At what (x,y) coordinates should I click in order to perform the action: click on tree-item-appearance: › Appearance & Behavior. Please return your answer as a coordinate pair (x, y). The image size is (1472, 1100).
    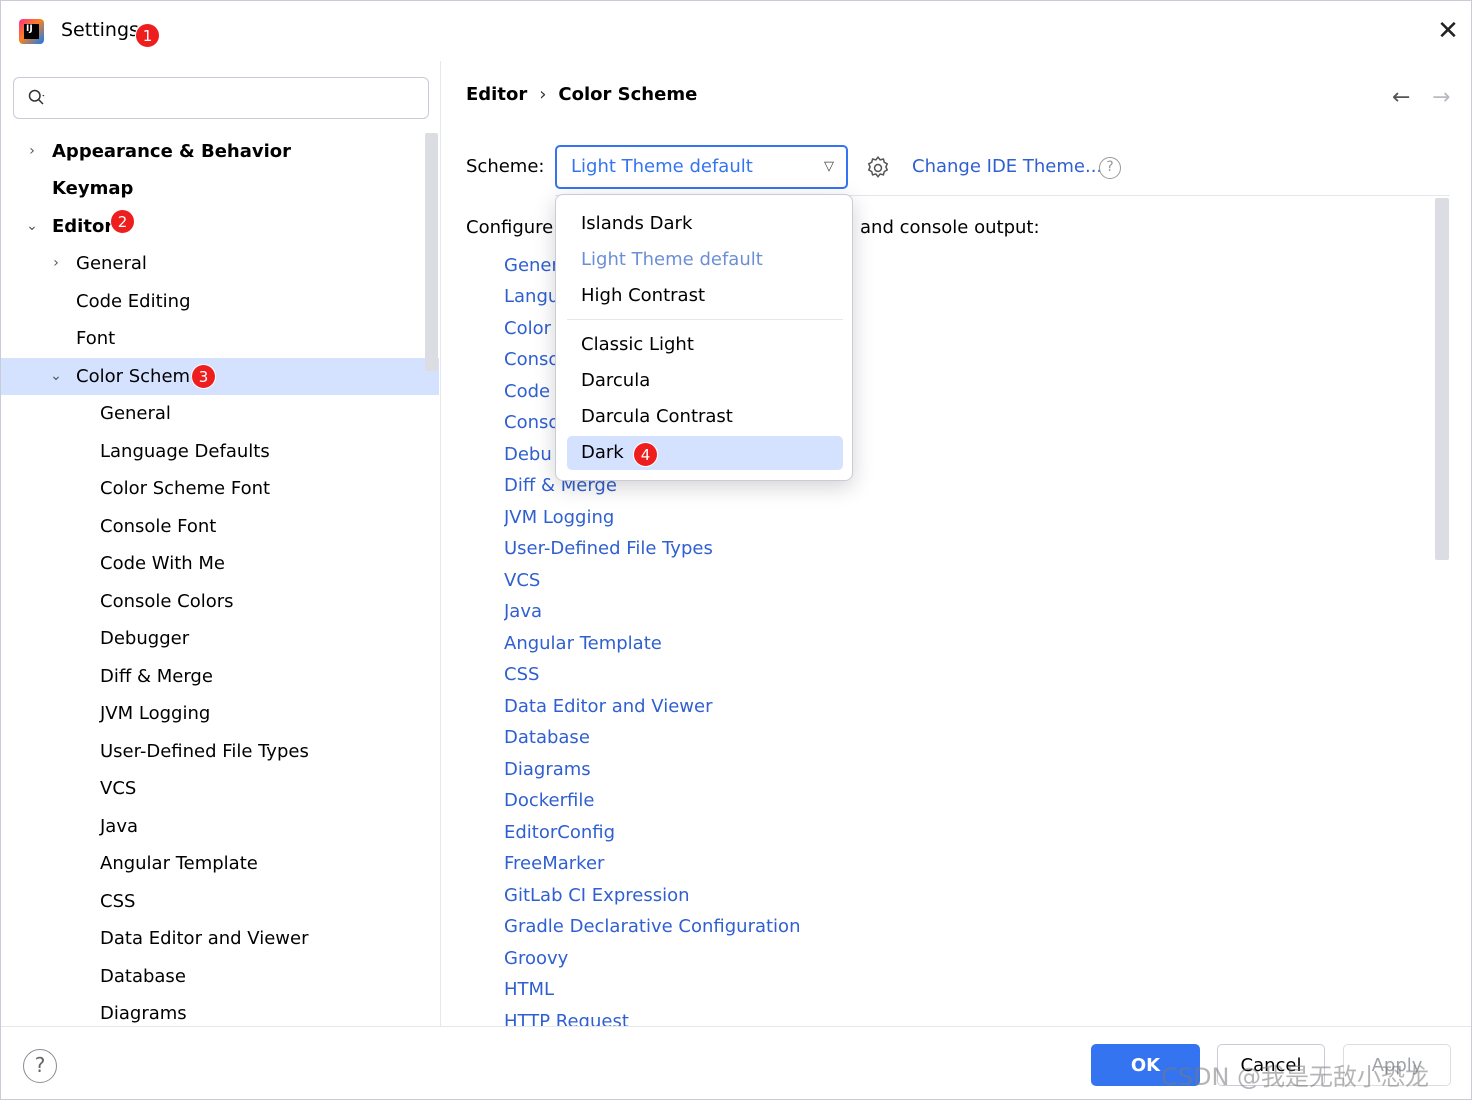
    Looking at the image, I should click on (220, 151).